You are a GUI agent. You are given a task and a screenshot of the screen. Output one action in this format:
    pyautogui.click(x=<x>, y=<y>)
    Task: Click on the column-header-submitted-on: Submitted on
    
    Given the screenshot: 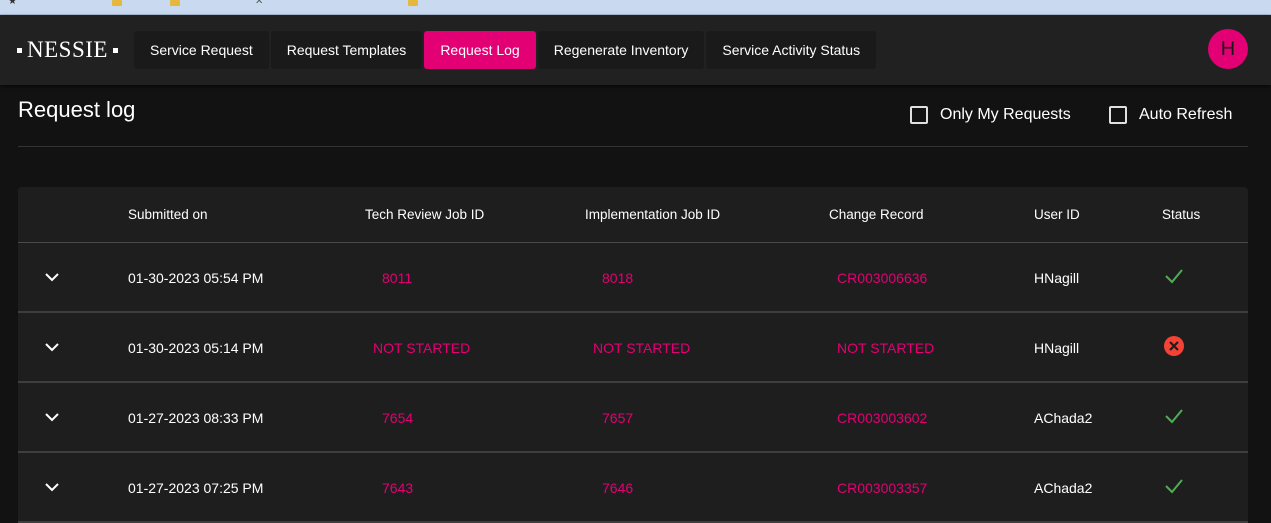 What is the action you would take?
    pyautogui.click(x=168, y=214)
    